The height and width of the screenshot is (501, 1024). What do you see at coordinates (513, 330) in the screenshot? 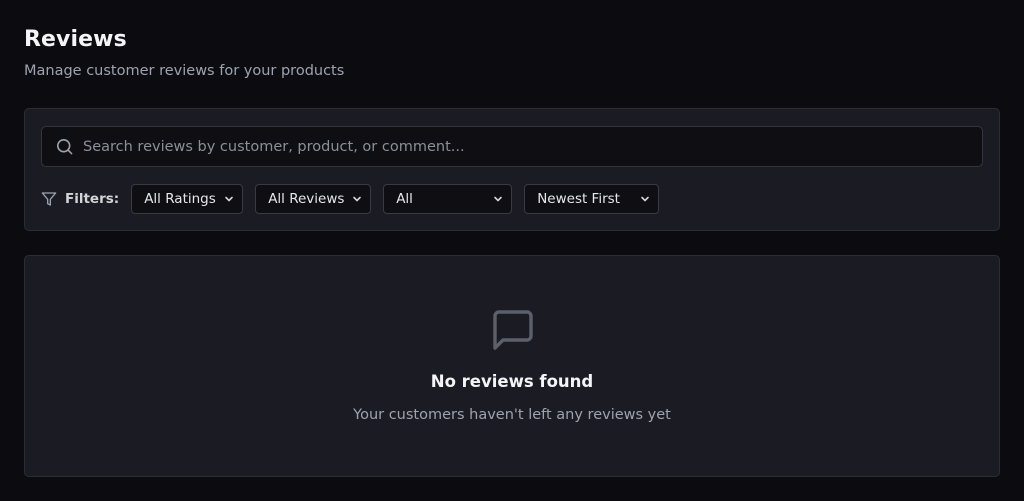
I see `message-square-icon` at bounding box center [513, 330].